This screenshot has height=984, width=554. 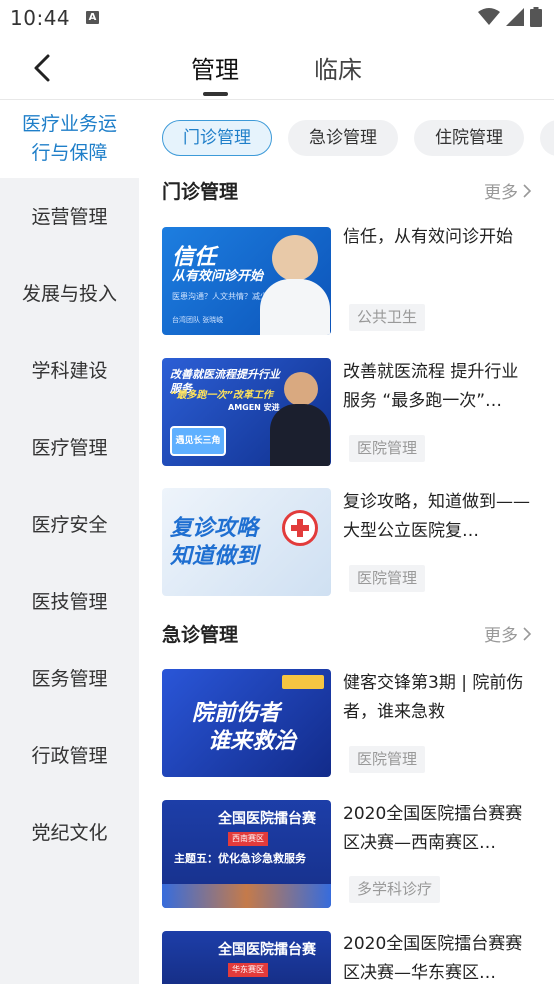 What do you see at coordinates (277, 19) in the screenshot?
I see `status-bar: 10:44 A` at bounding box center [277, 19].